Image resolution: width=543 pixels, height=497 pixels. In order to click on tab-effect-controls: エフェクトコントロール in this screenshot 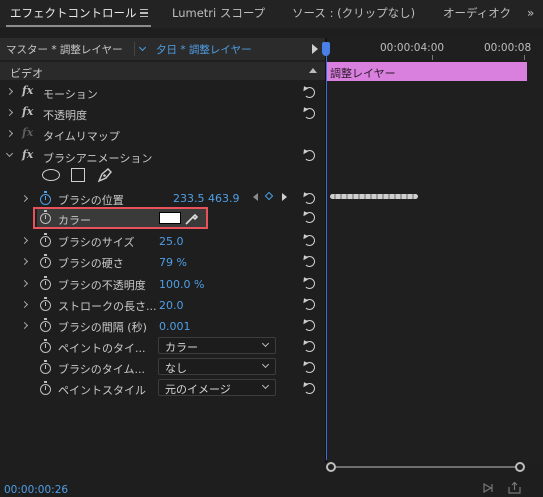, I will do `click(73, 14)`.